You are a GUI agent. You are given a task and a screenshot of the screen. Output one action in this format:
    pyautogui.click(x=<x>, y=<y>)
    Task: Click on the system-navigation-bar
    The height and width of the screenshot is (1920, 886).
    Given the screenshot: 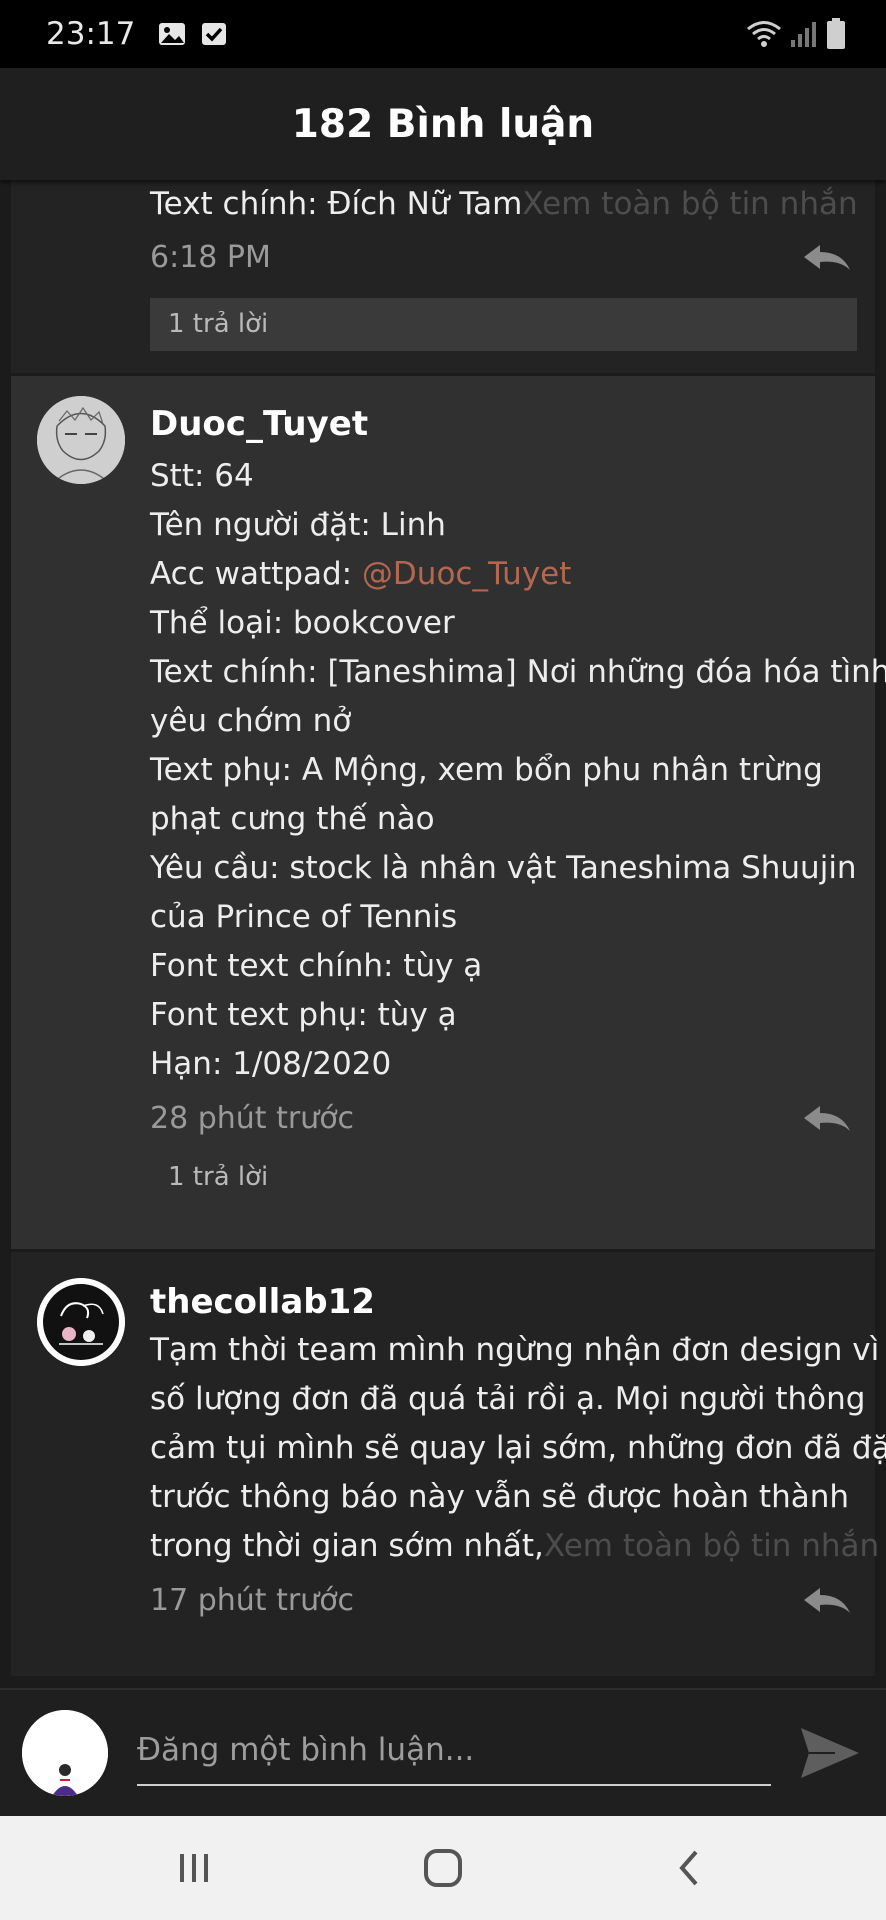 What is the action you would take?
    pyautogui.click(x=443, y=1868)
    